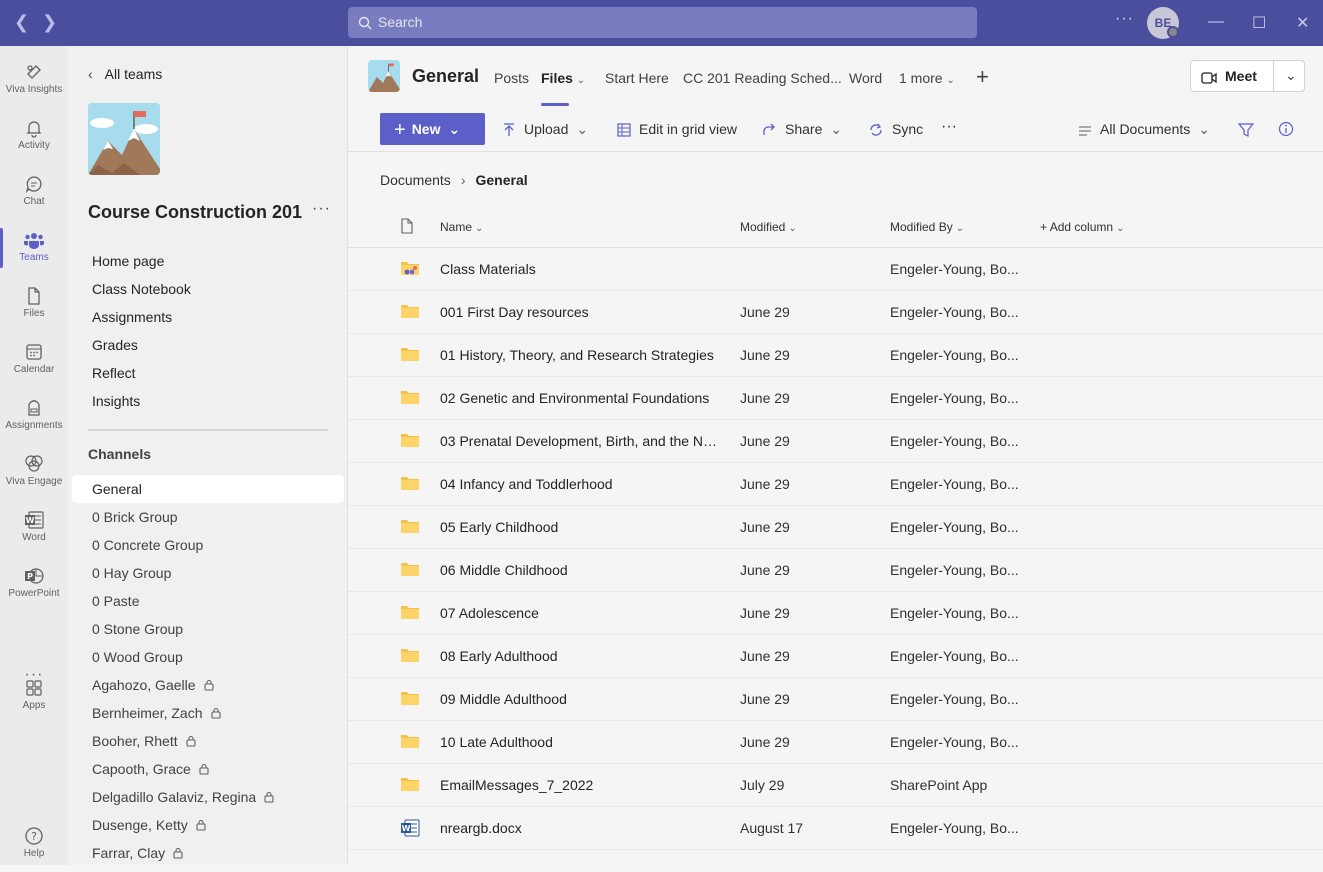 Image resolution: width=1323 pixels, height=872 pixels. What do you see at coordinates (1302, 23) in the screenshot?
I see `close-icon: ✕` at bounding box center [1302, 23].